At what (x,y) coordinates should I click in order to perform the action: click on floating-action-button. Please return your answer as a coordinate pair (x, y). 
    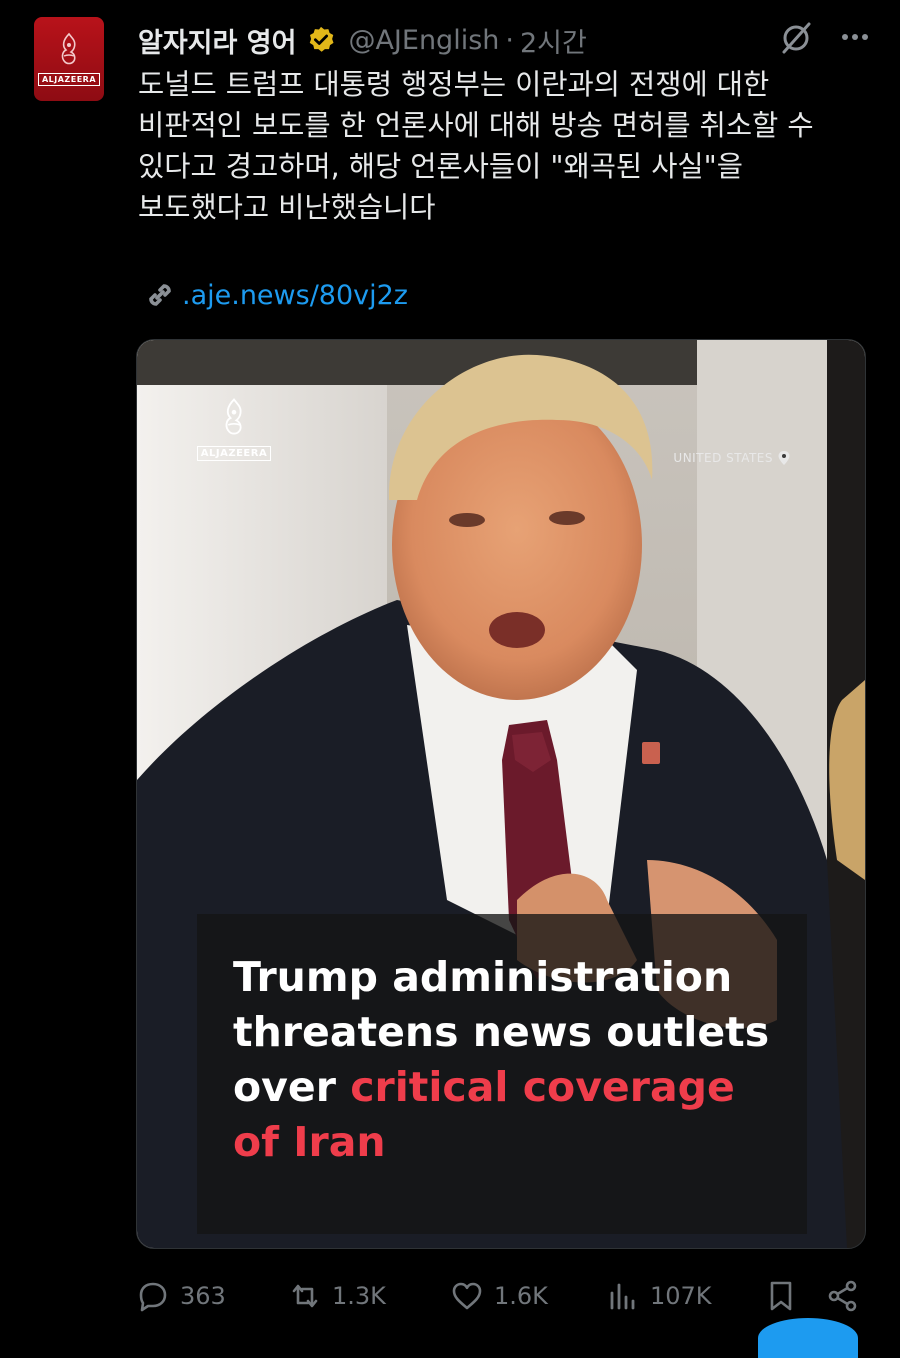
    Looking at the image, I should click on (808, 1338).